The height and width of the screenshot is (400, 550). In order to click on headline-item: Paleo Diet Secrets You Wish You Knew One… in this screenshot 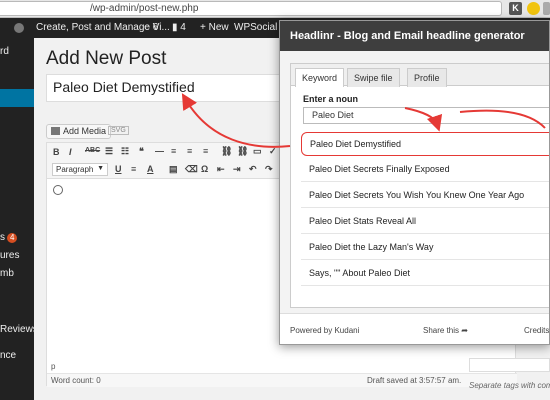, I will do `click(425, 196)`.